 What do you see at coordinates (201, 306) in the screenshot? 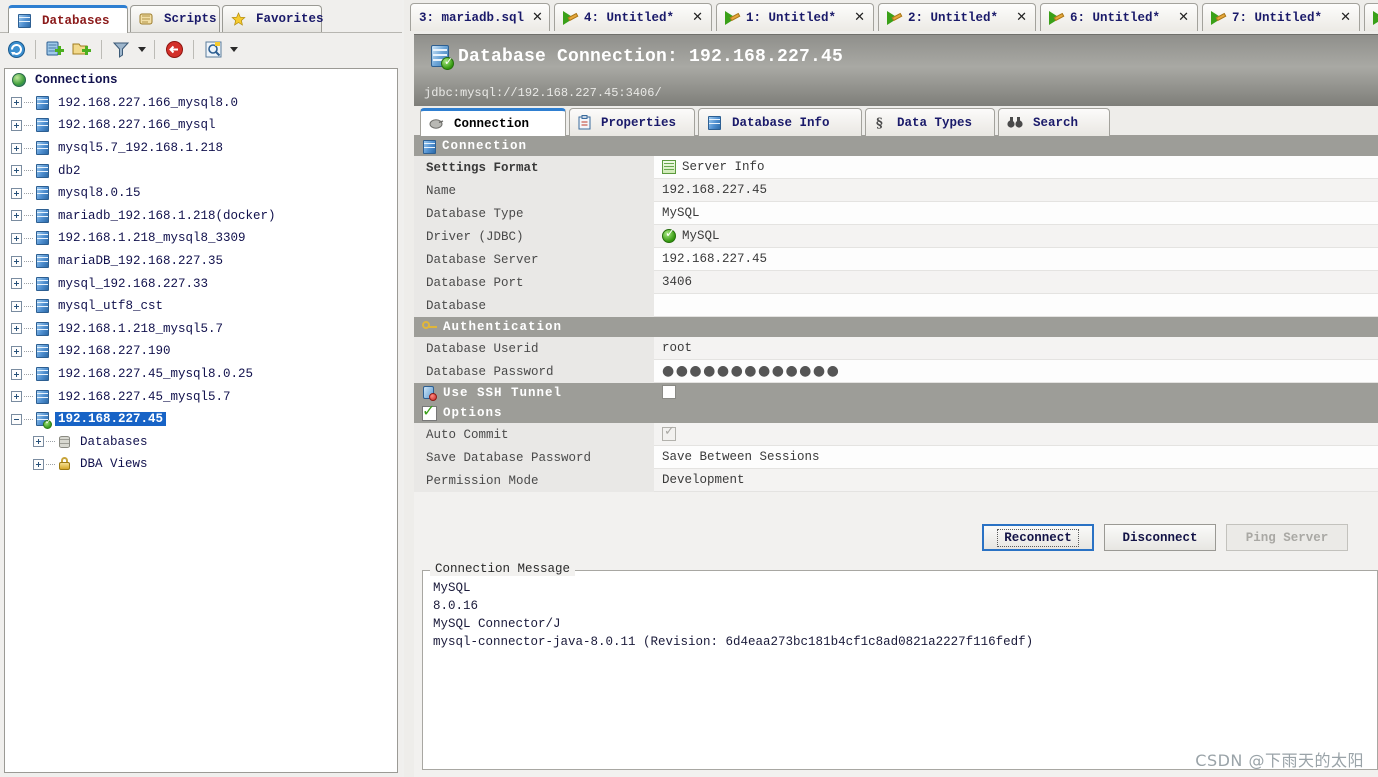
I see `tree-item: mysql_utf8_cst` at bounding box center [201, 306].